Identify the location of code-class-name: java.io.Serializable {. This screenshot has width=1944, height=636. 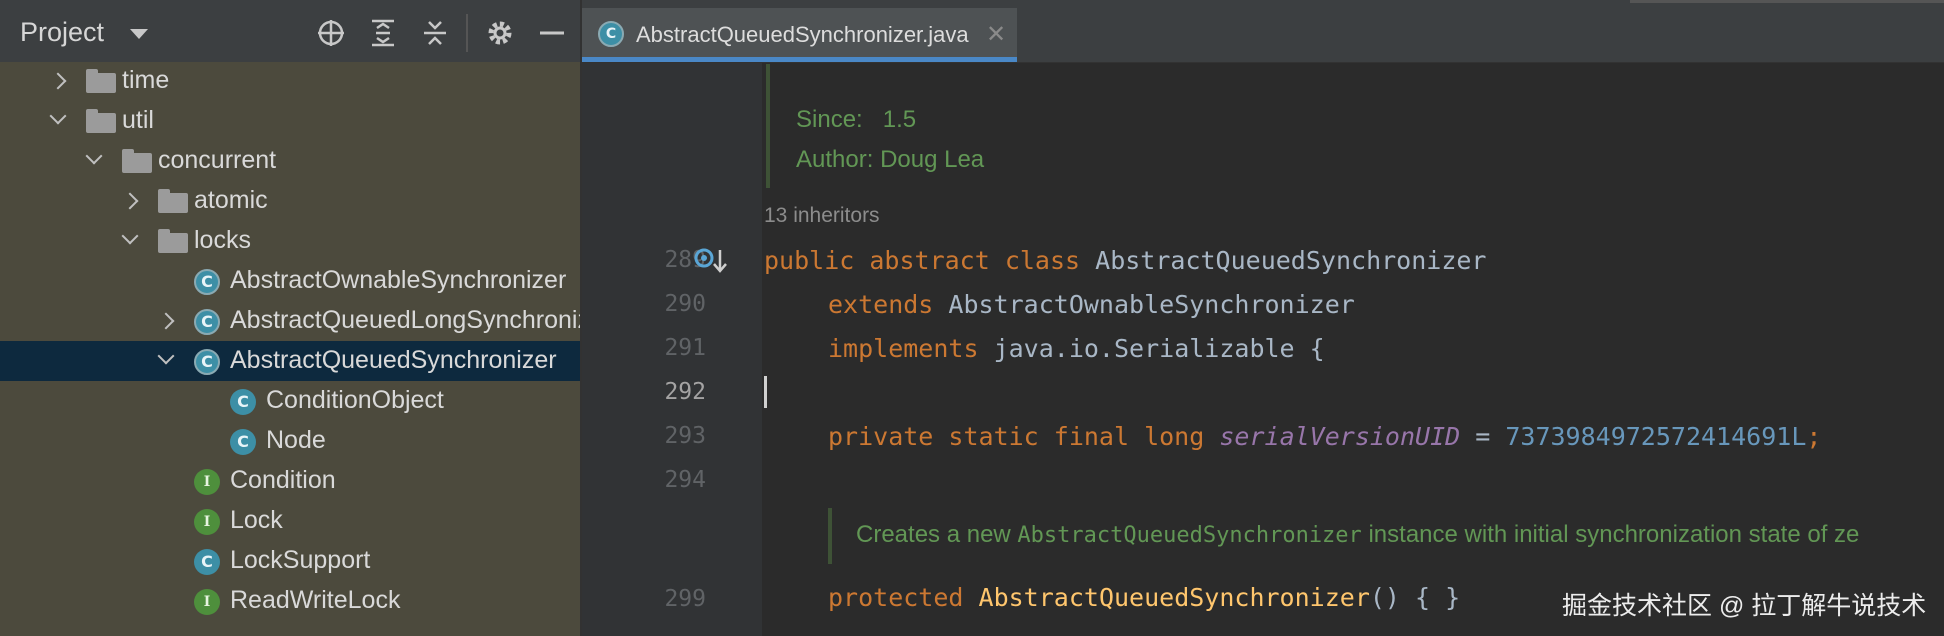
(1159, 348).